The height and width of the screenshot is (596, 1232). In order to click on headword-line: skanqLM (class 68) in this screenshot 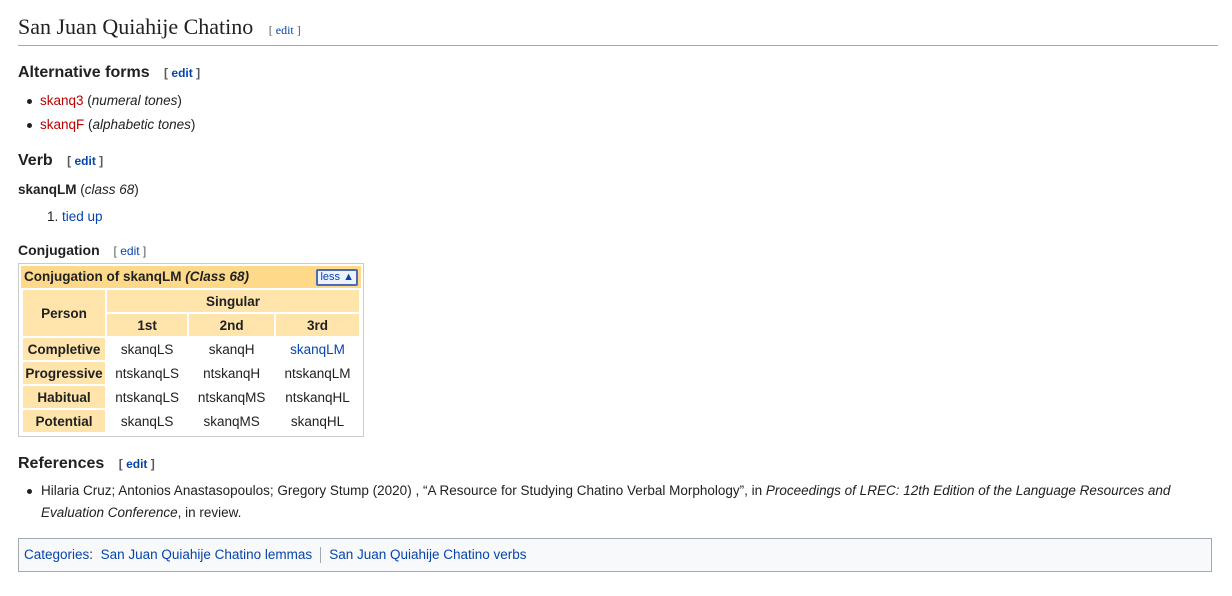, I will do `click(78, 189)`.